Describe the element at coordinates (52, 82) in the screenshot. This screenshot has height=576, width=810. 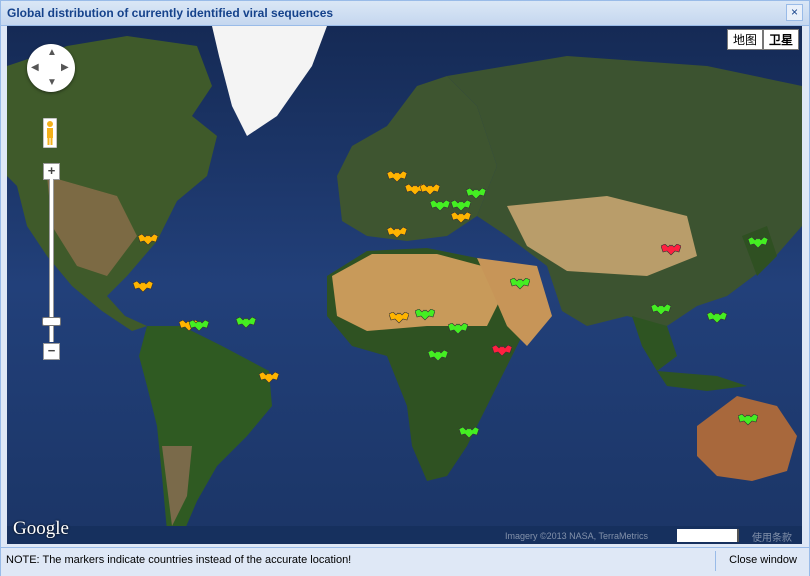
I see `pan-down-icon: ▼` at that location.